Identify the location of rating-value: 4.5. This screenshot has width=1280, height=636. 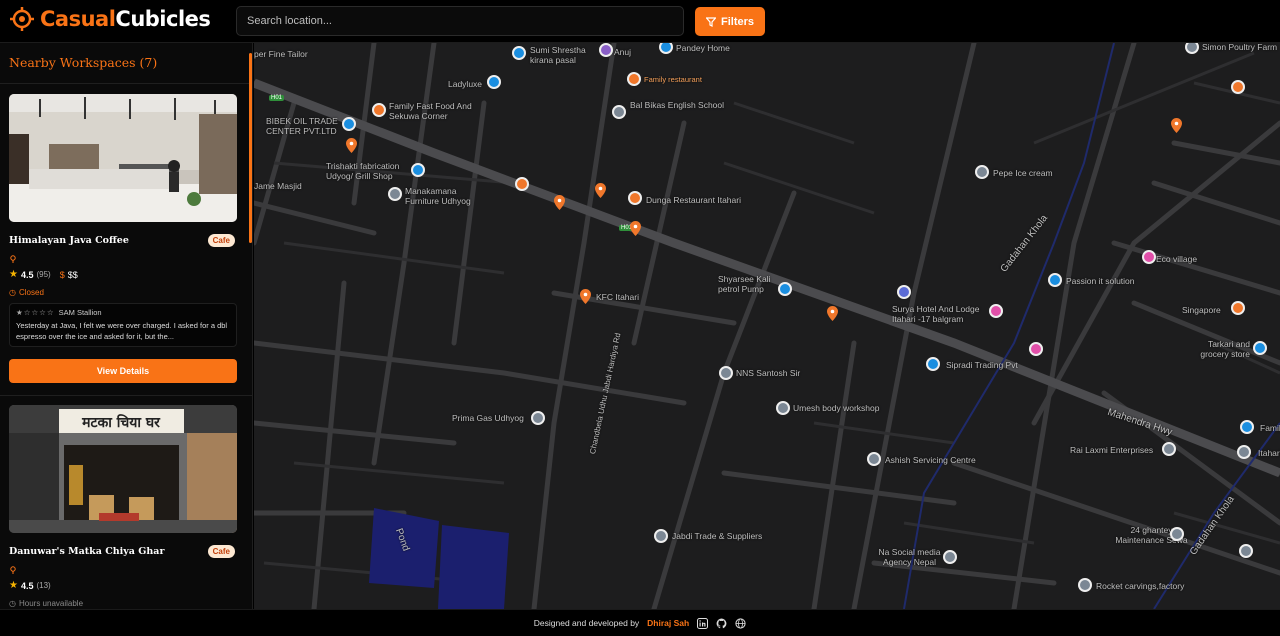
(27, 585).